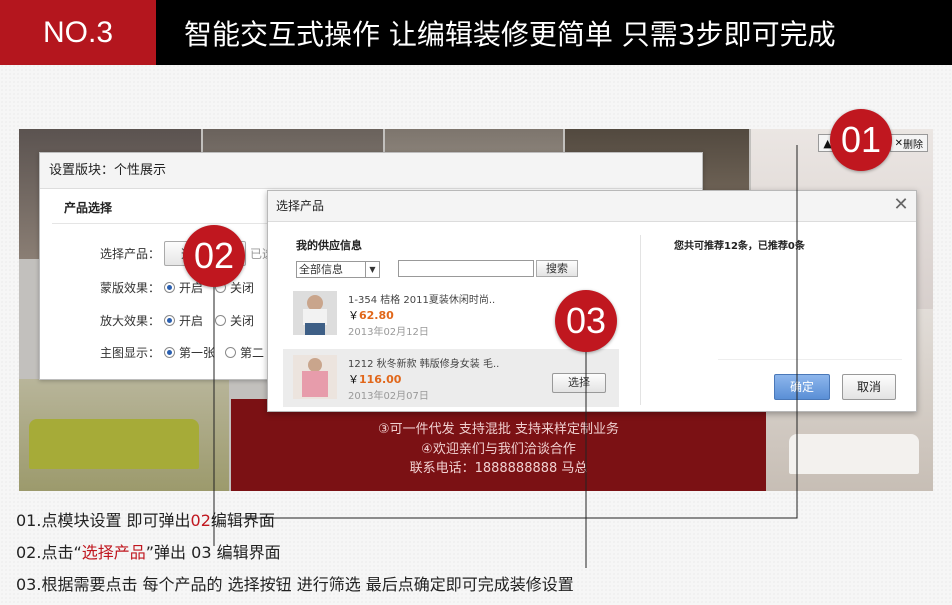 The width and height of the screenshot is (952, 605). Describe the element at coordinates (78, 32) in the screenshot. I see `step-number: NO.3` at that location.